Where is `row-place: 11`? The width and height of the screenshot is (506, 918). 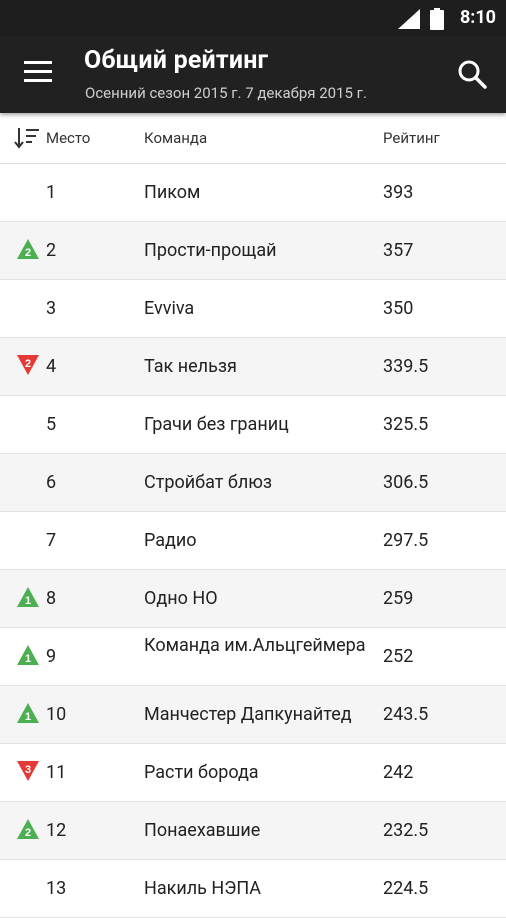
row-place: 11 is located at coordinates (56, 772).